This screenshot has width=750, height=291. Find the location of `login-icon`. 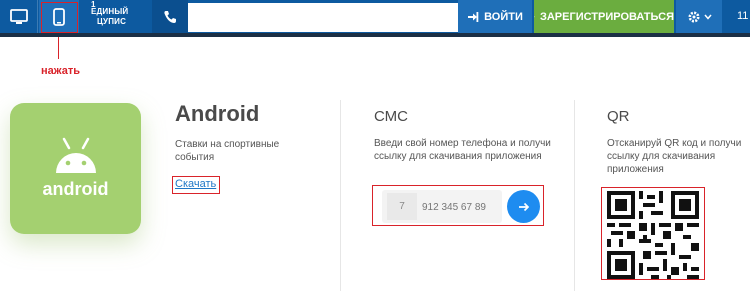

login-icon is located at coordinates (473, 16).